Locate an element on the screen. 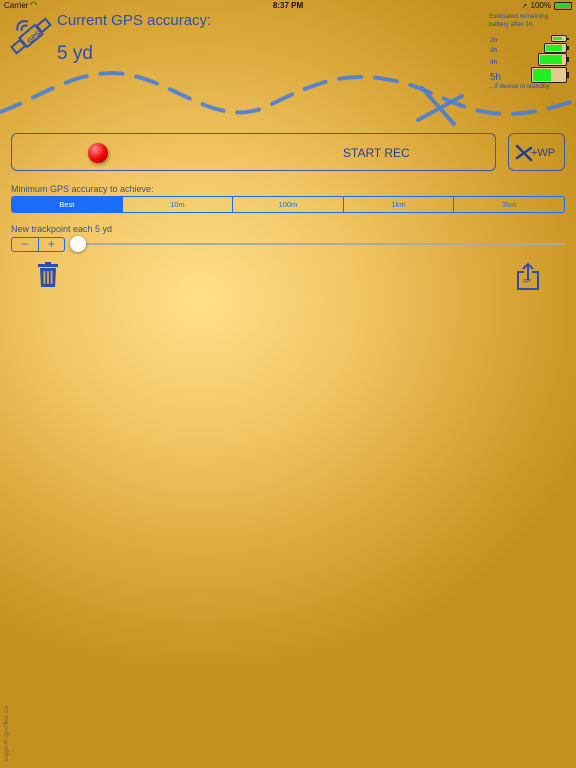 This screenshot has width=576, height=768. stepper-plus-button: + is located at coordinates (51, 244).